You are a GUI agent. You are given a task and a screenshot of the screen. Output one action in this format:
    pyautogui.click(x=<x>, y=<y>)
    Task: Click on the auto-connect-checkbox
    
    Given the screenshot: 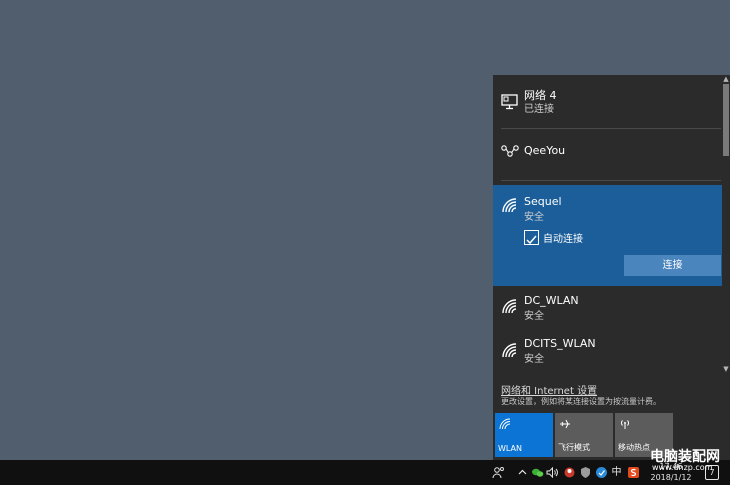 What is the action you would take?
    pyautogui.click(x=531, y=237)
    